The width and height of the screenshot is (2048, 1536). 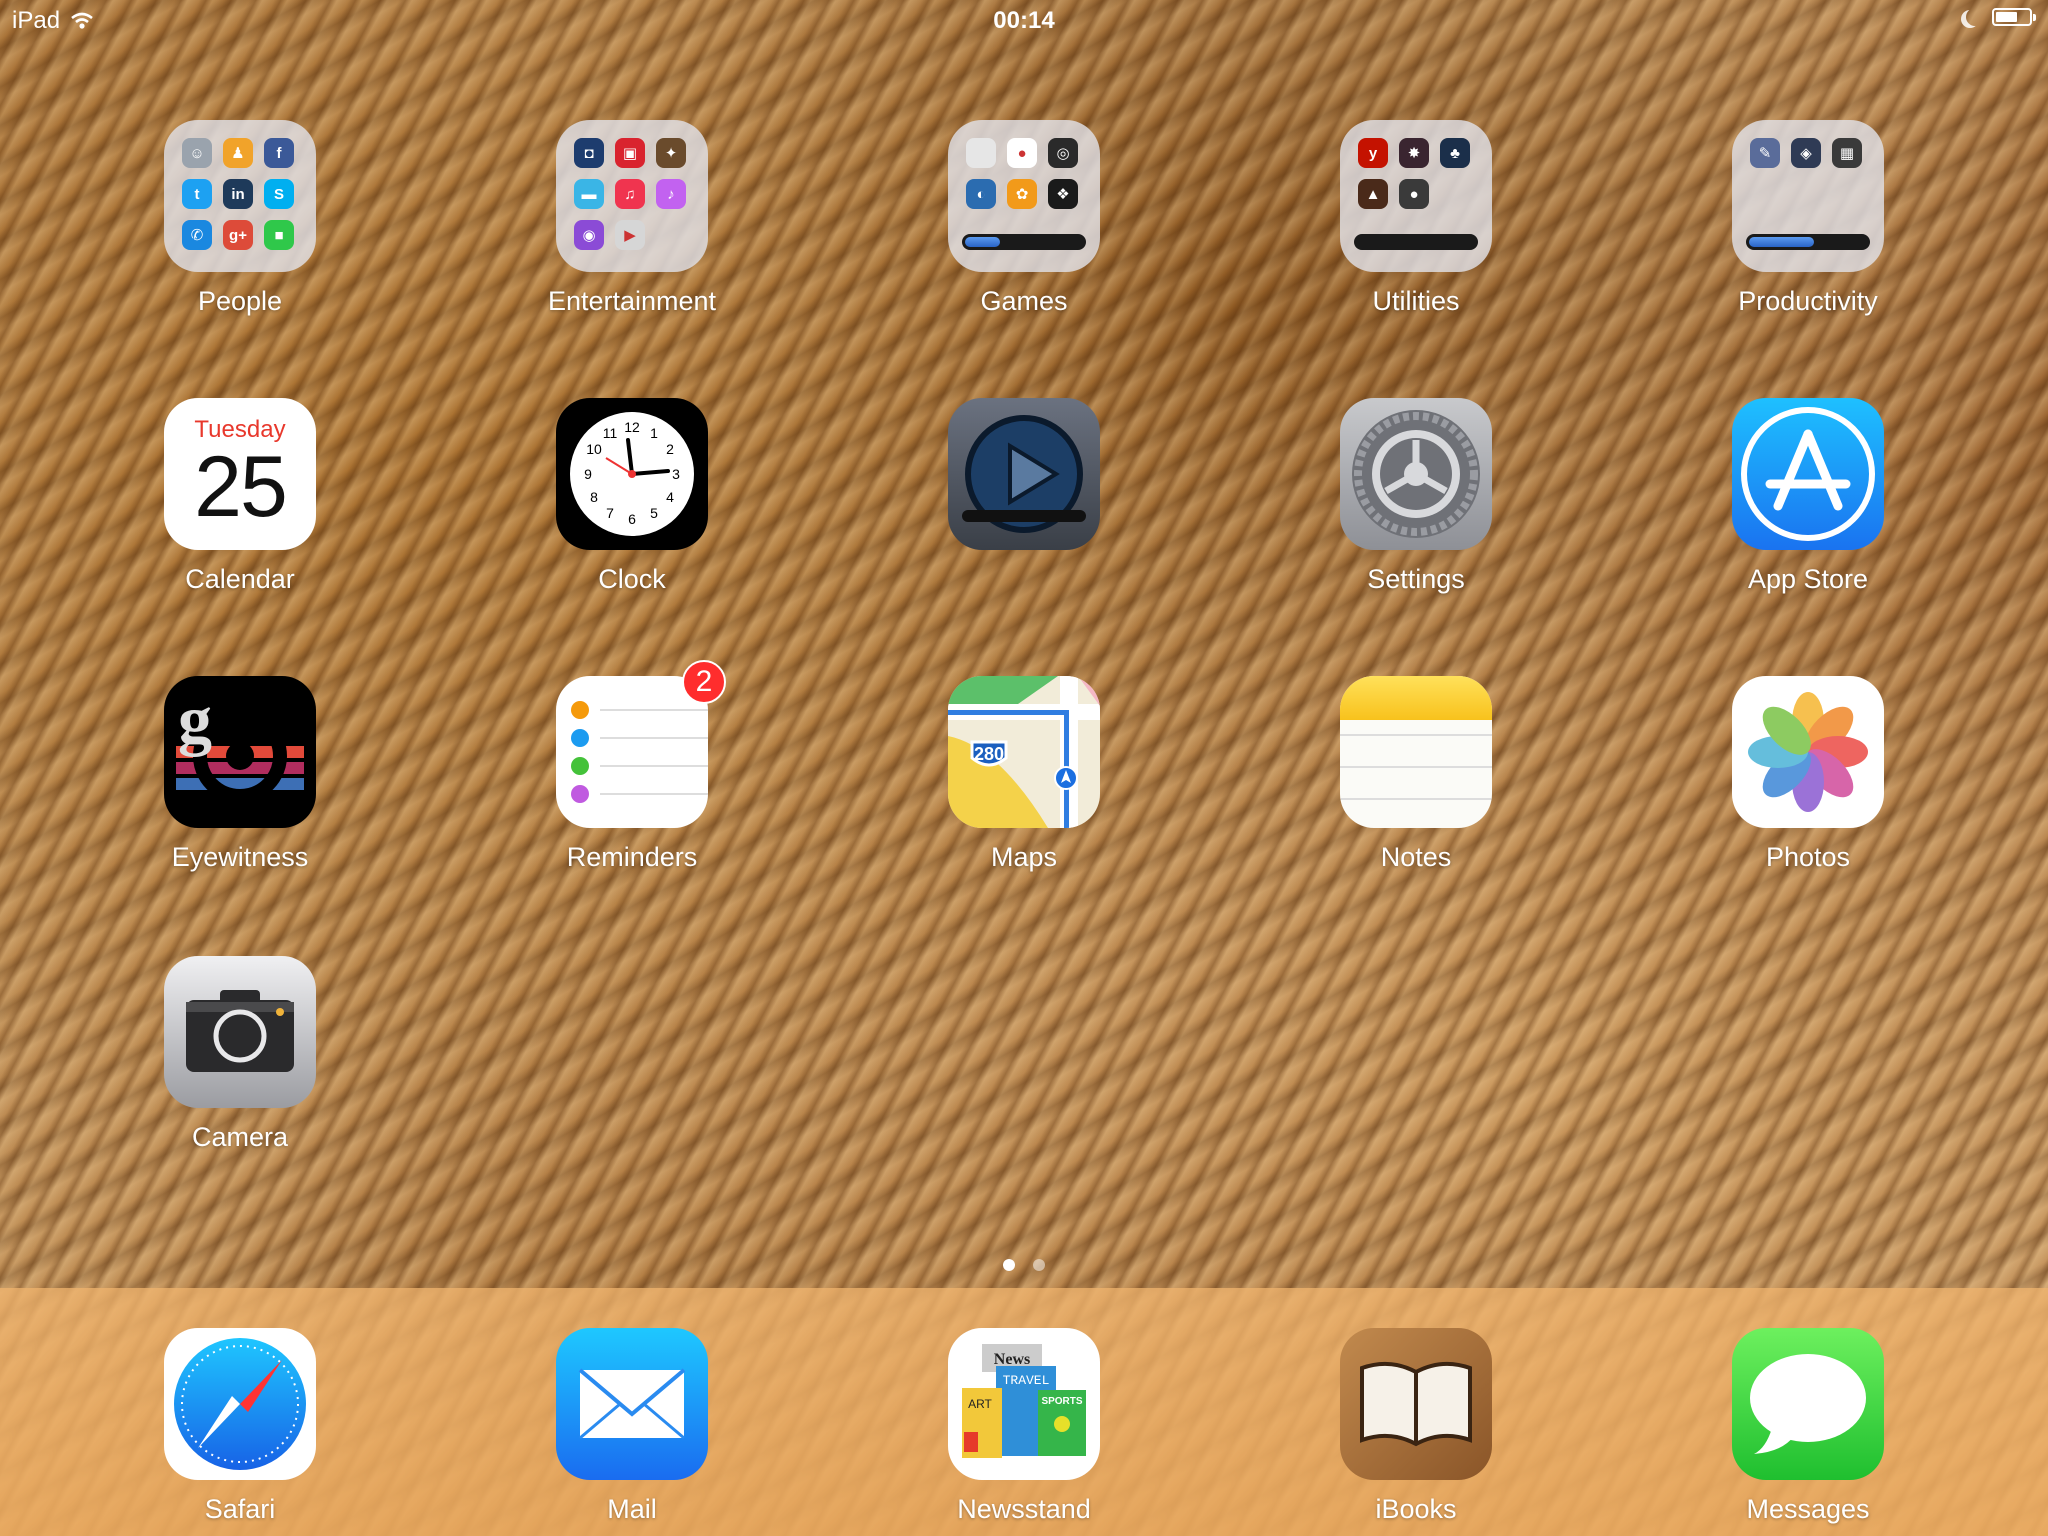 I want to click on app-label: Eyewitness, so click(x=240, y=857).